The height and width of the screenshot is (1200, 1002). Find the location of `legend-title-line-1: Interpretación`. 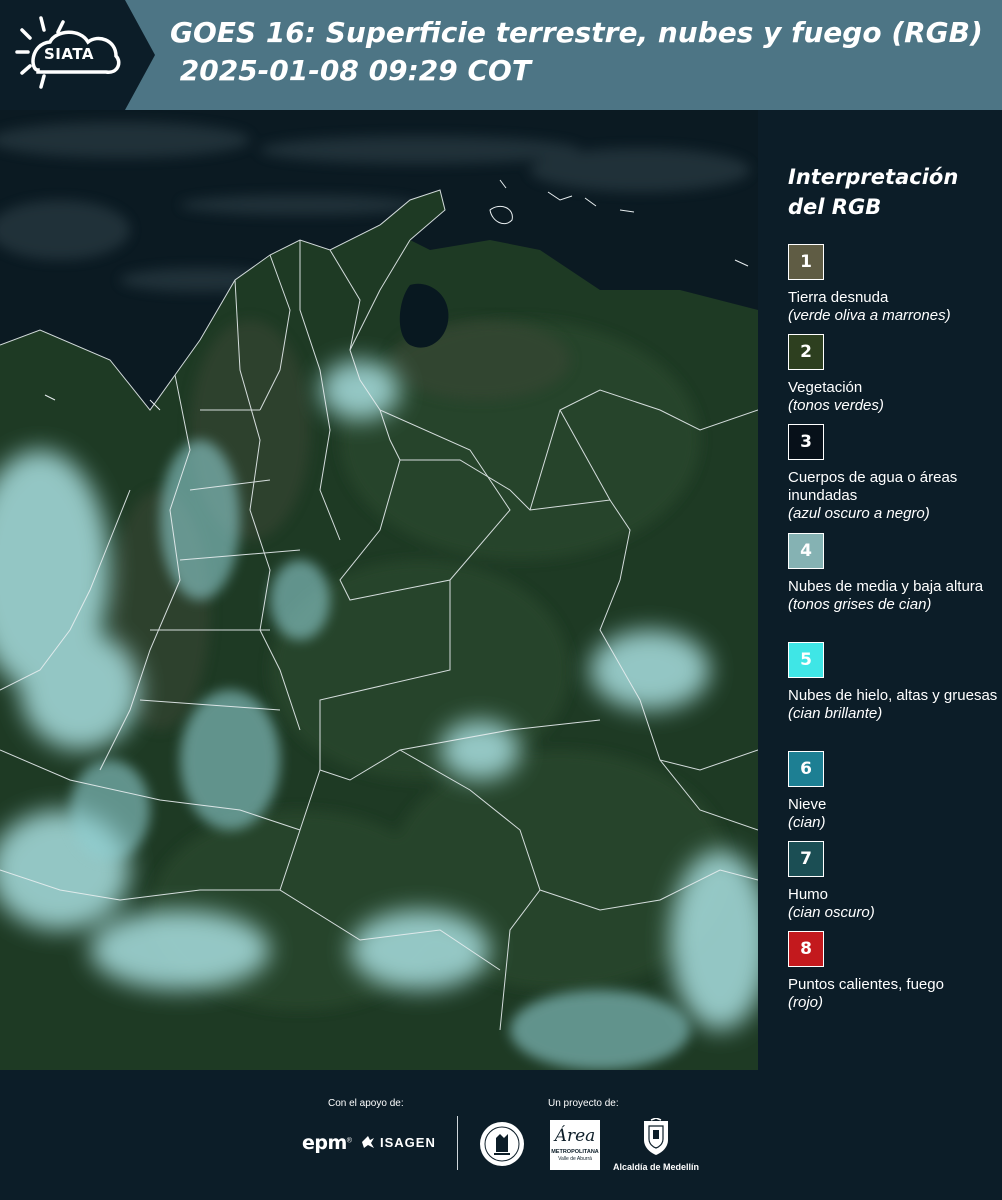

legend-title-line-1: Interpretación is located at coordinates (873, 177).